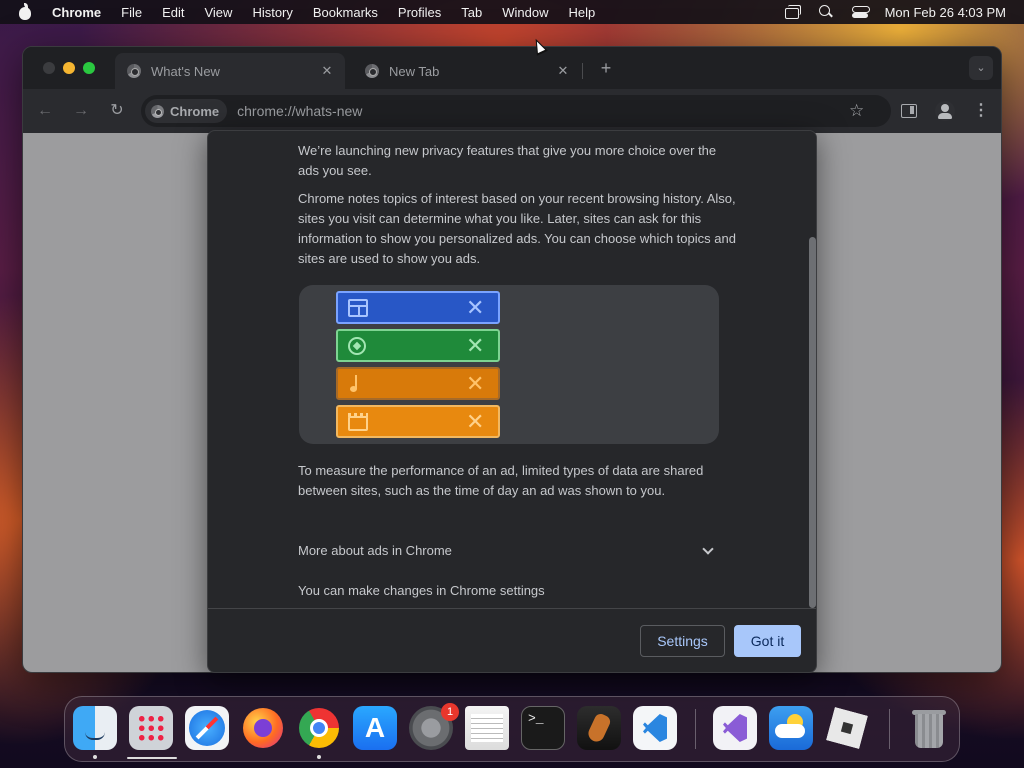 This screenshot has width=1024, height=768. Describe the element at coordinates (929, 728) in the screenshot. I see `dock-trash-icon` at that location.